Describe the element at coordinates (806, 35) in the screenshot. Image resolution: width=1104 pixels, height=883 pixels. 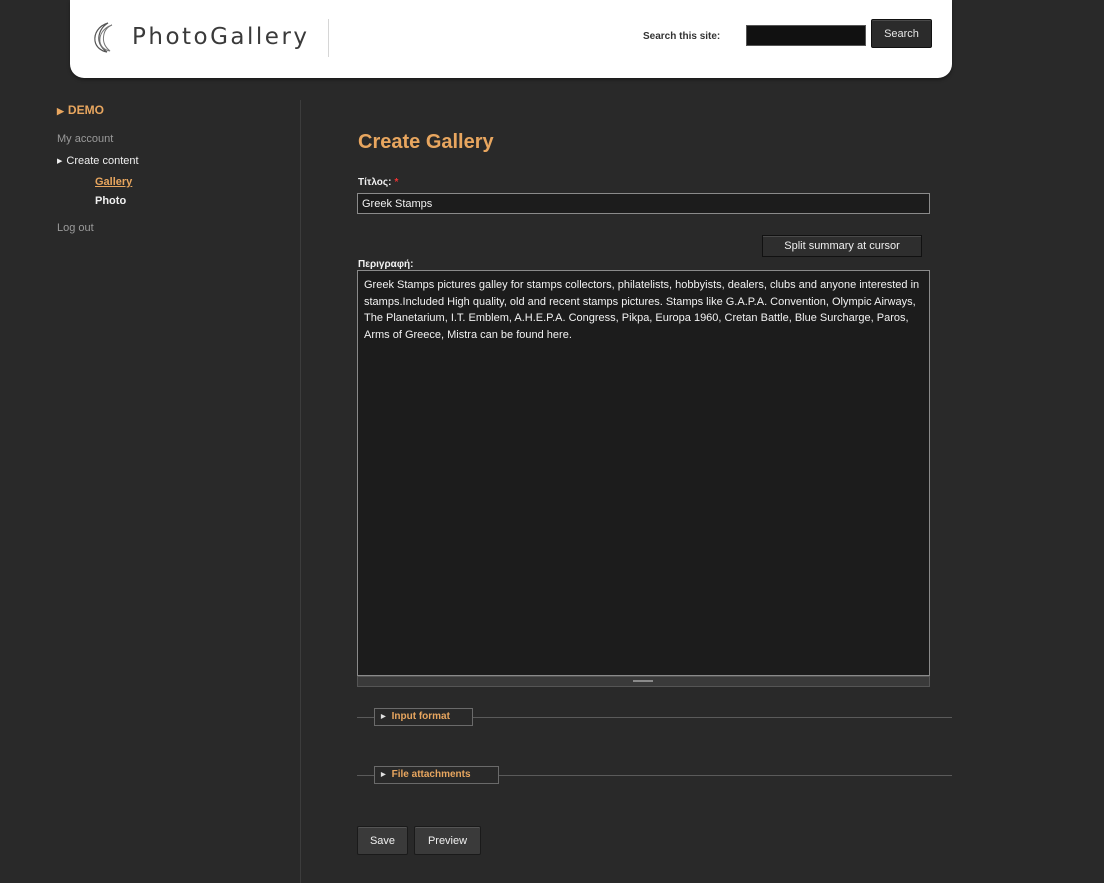
I see `search-input` at that location.